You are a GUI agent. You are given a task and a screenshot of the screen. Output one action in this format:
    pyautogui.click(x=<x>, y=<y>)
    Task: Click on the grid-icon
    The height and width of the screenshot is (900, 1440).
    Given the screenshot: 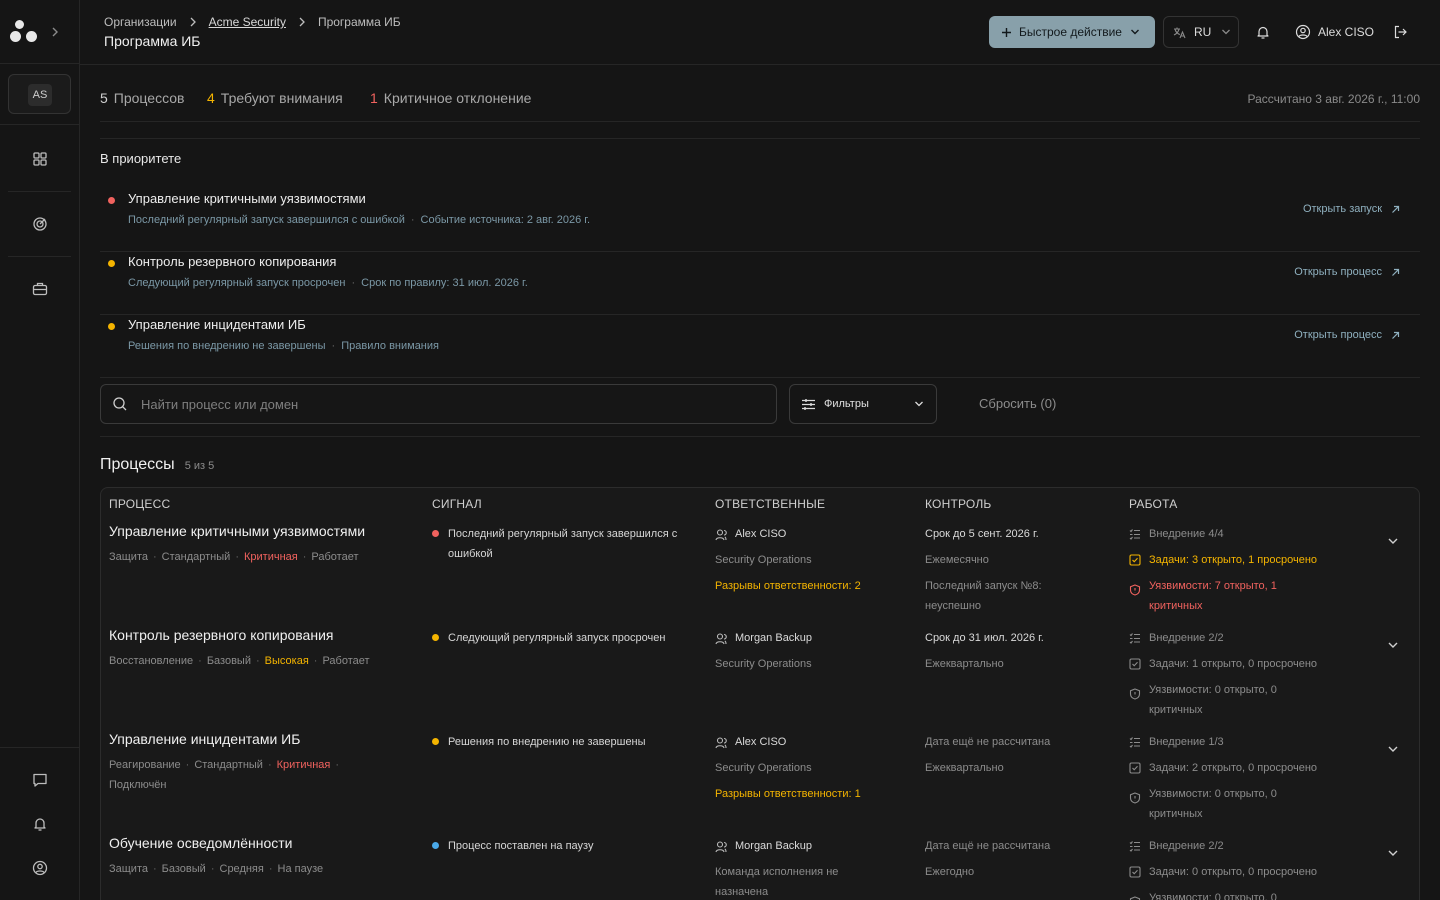 What is the action you would take?
    pyautogui.click(x=40, y=159)
    